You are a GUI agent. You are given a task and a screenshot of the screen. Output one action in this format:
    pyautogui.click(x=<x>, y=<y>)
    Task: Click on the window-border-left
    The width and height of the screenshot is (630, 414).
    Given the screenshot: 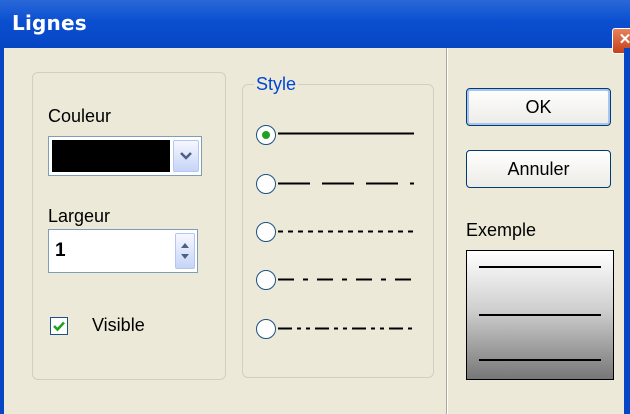 What is the action you would take?
    pyautogui.click(x=2, y=231)
    